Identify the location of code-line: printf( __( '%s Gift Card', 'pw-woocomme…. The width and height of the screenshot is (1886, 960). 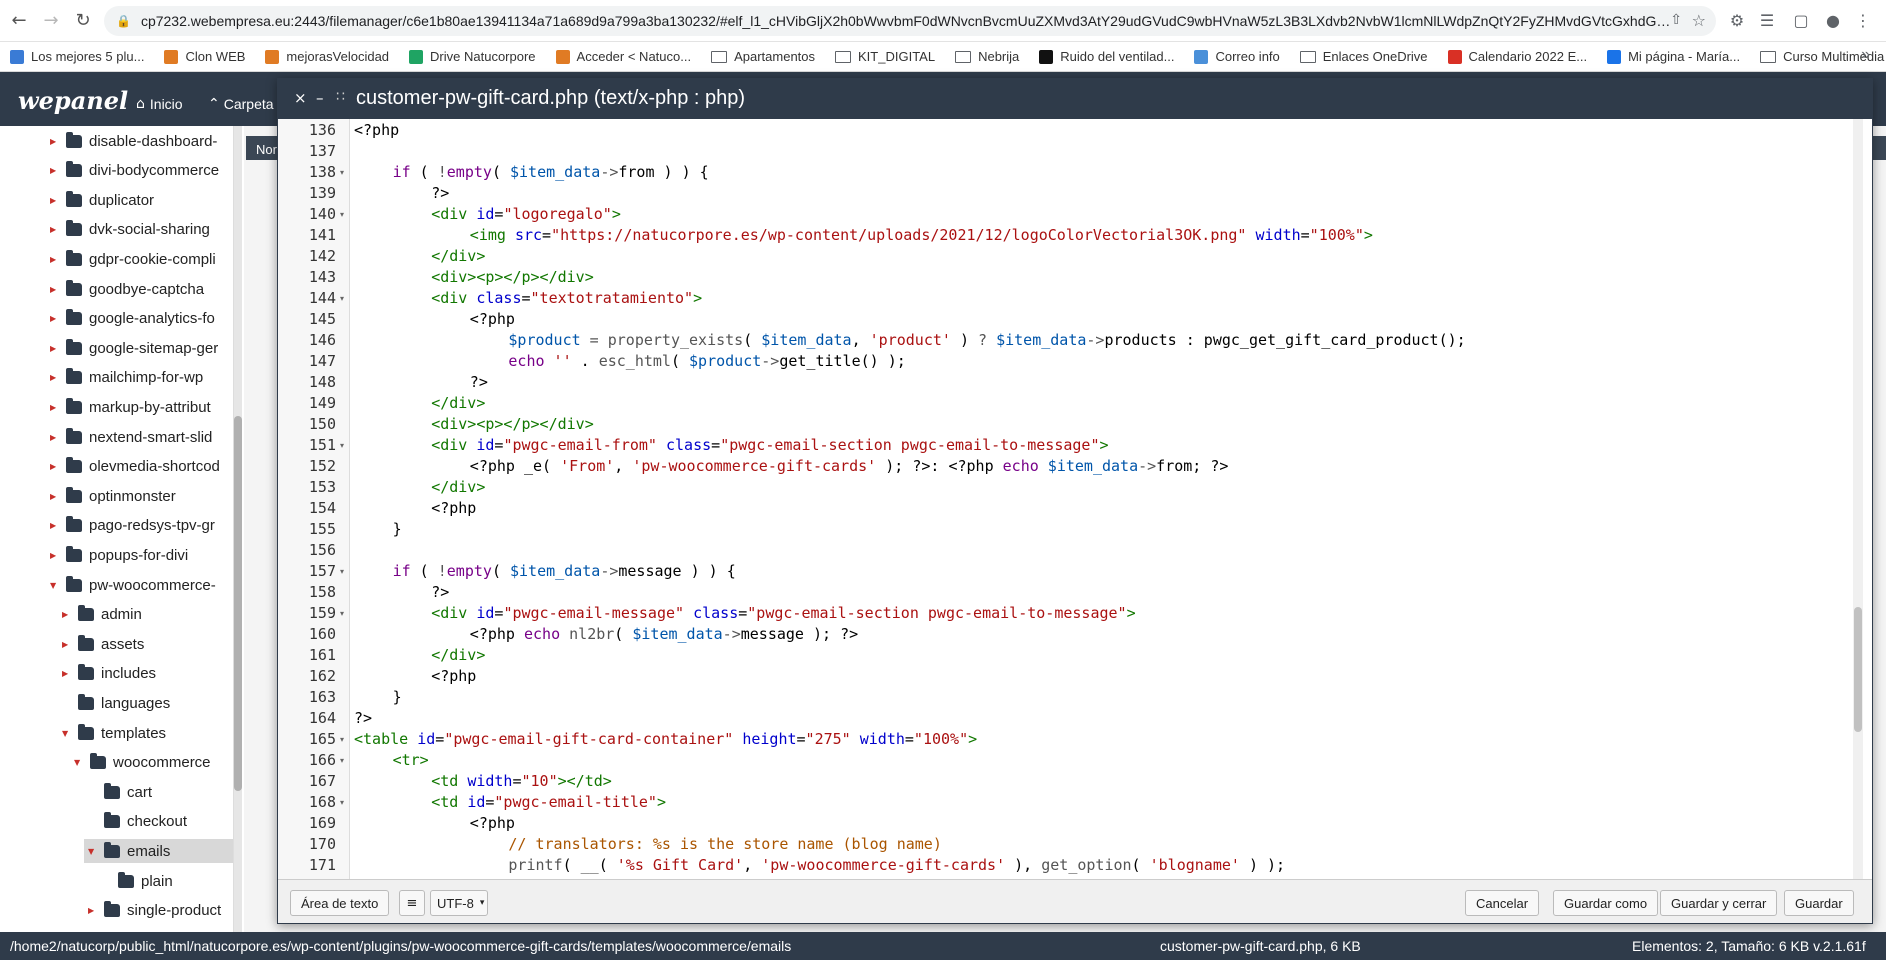
(896, 865).